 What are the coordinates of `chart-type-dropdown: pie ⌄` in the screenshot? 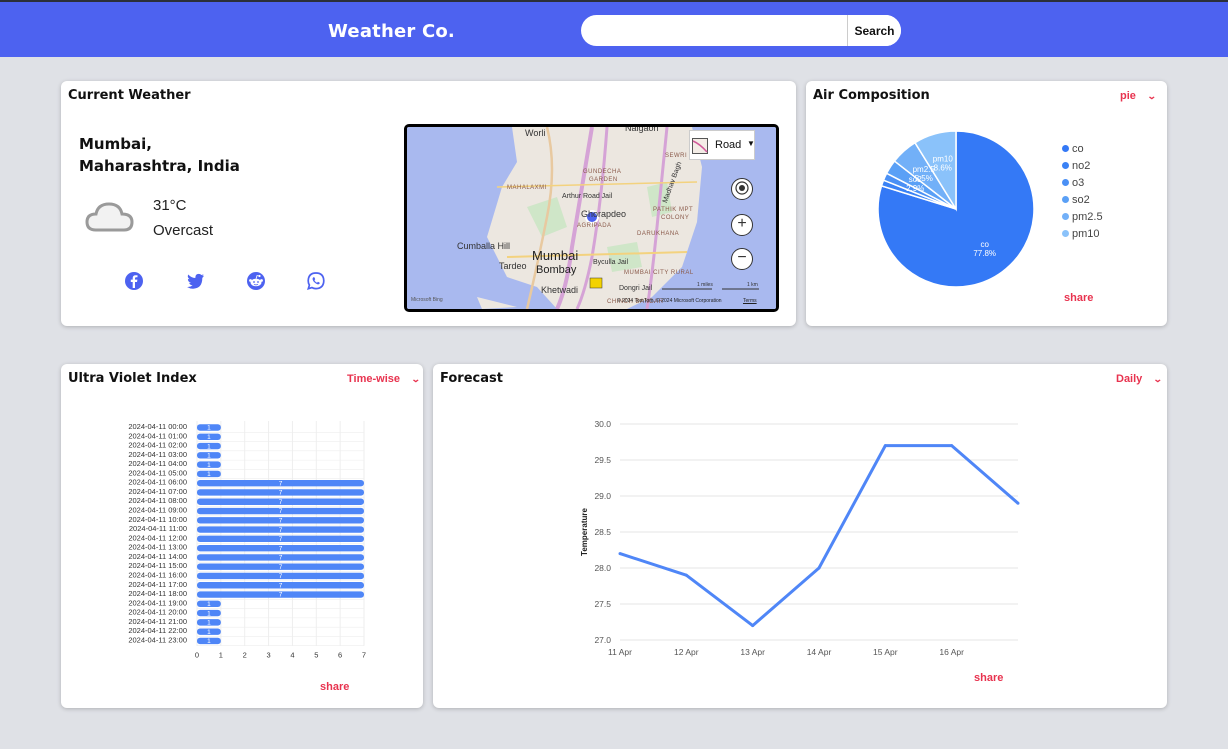 It's located at (1138, 96).